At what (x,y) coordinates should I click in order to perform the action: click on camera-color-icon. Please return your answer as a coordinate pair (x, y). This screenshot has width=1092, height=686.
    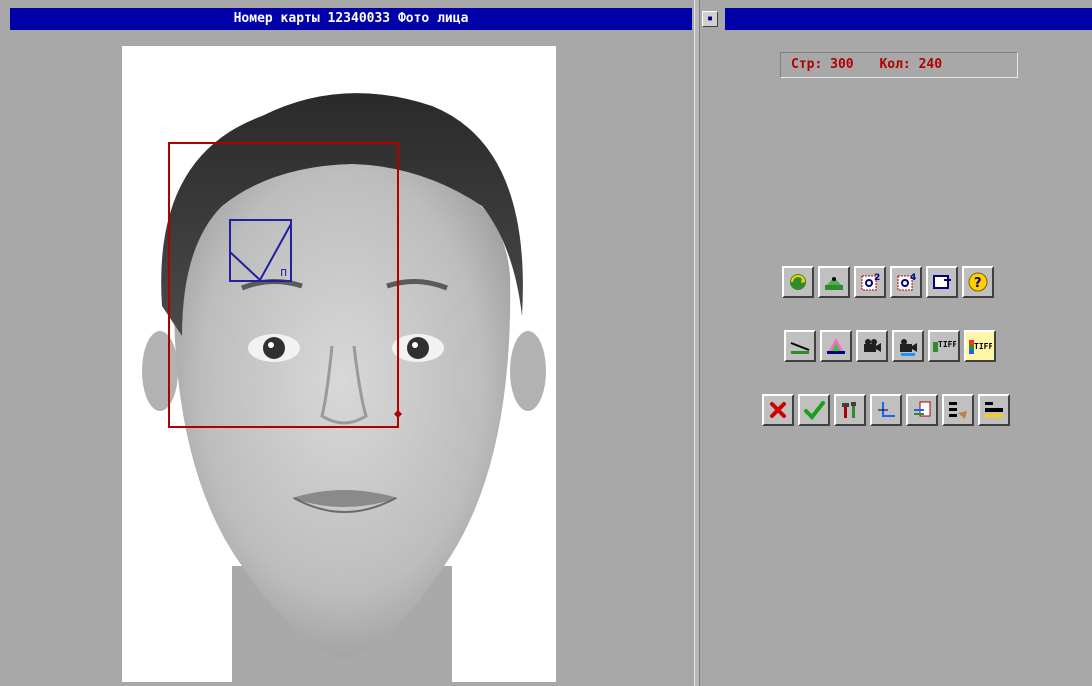
    Looking at the image, I should click on (908, 347).